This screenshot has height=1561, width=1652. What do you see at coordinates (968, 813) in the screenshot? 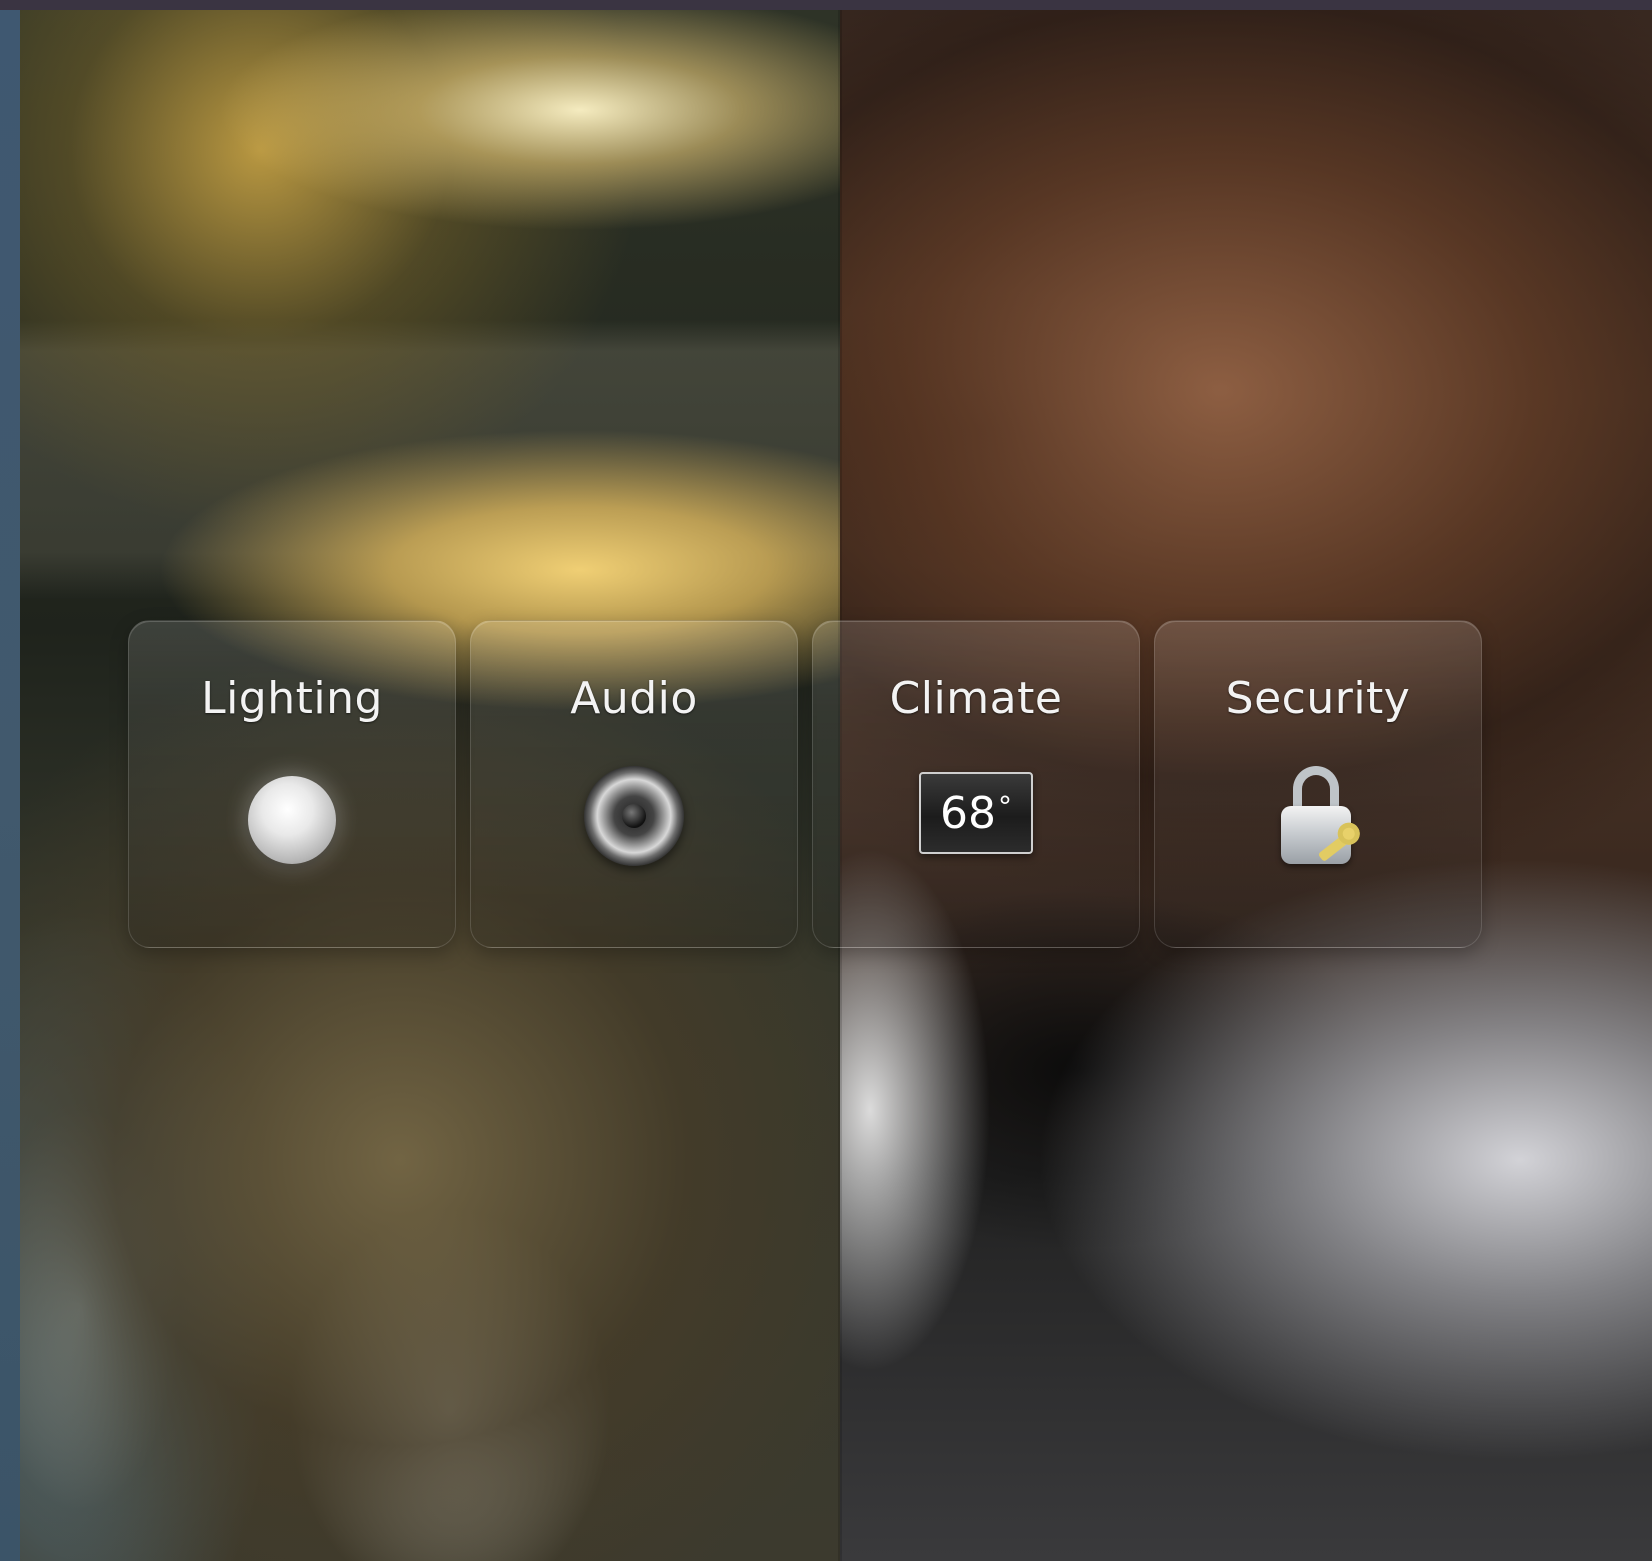
I see `temperature-value: 68` at bounding box center [968, 813].